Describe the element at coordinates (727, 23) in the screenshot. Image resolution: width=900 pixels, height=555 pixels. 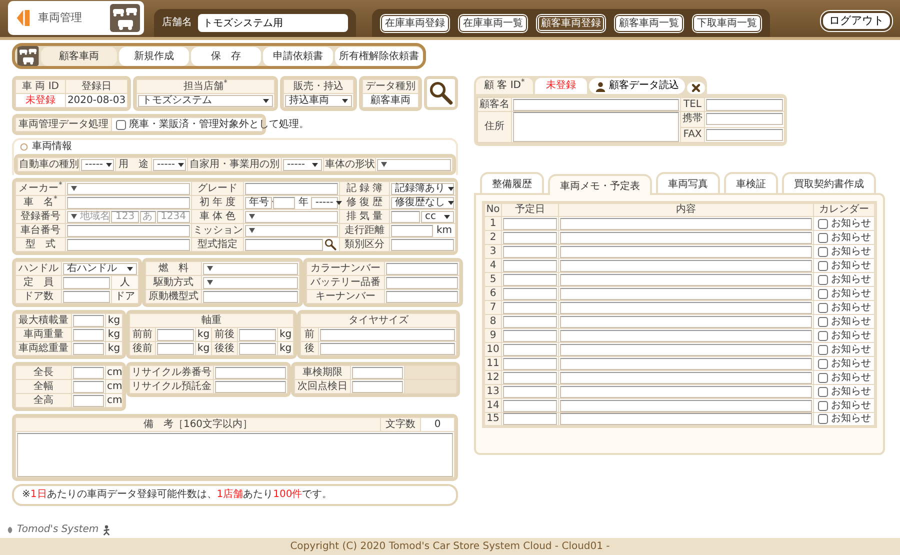
I see `nav-button: 下取車両一覧` at that location.